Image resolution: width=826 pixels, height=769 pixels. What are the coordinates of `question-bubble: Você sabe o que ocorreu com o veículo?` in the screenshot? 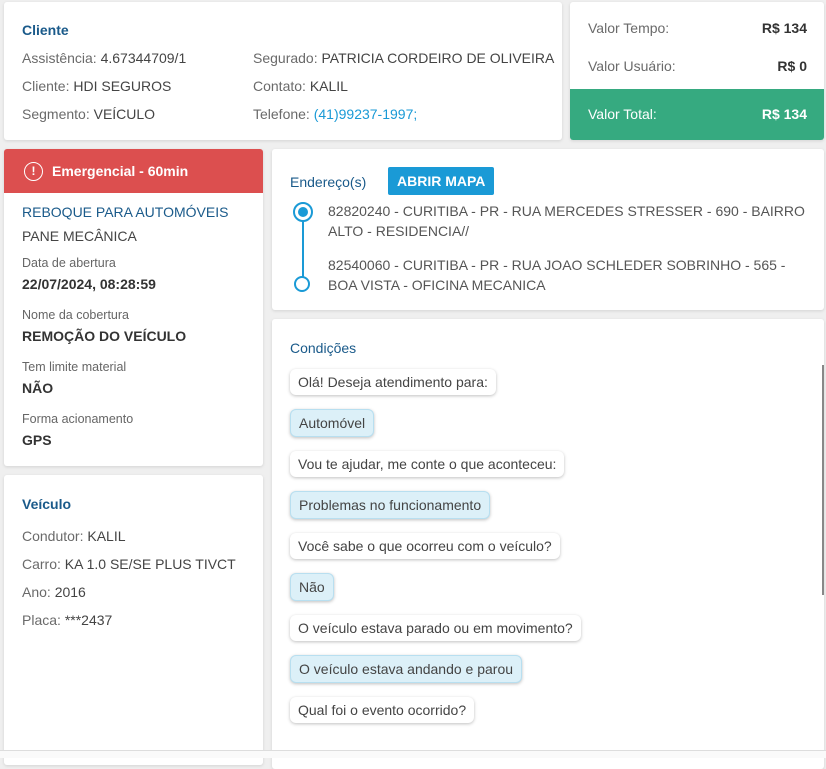 It's located at (425, 546).